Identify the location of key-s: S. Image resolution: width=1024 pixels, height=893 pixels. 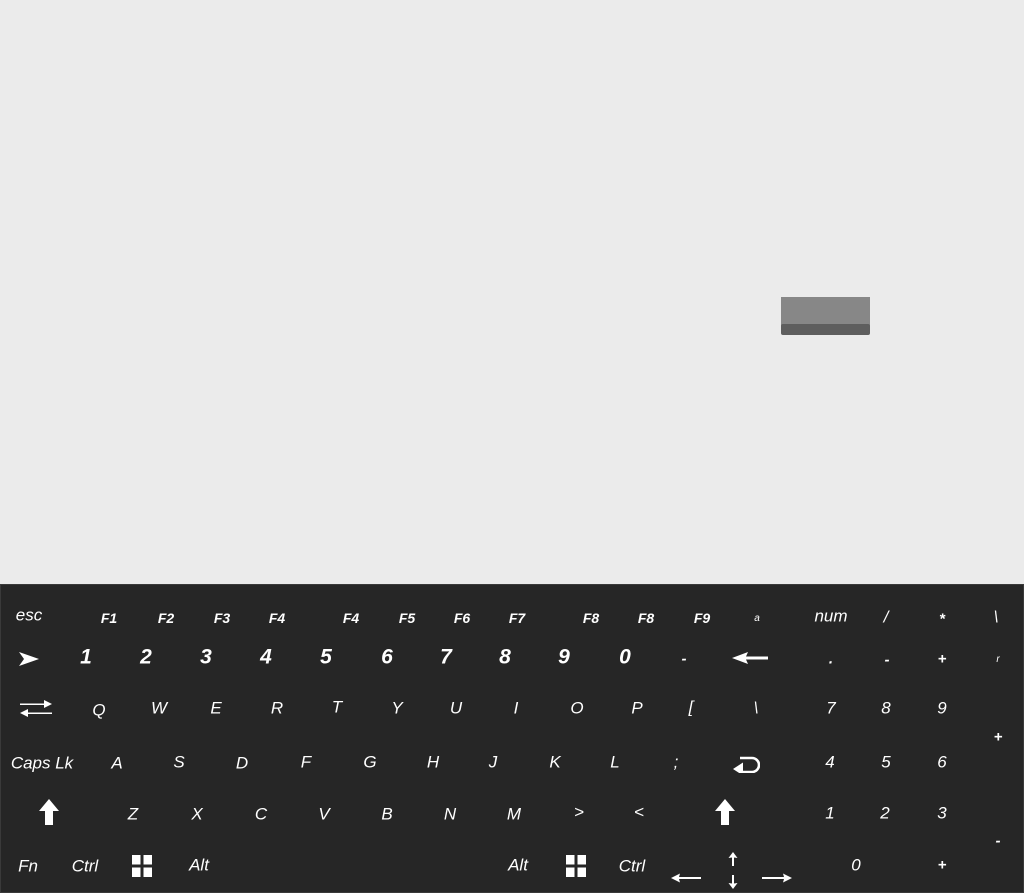
(178, 762).